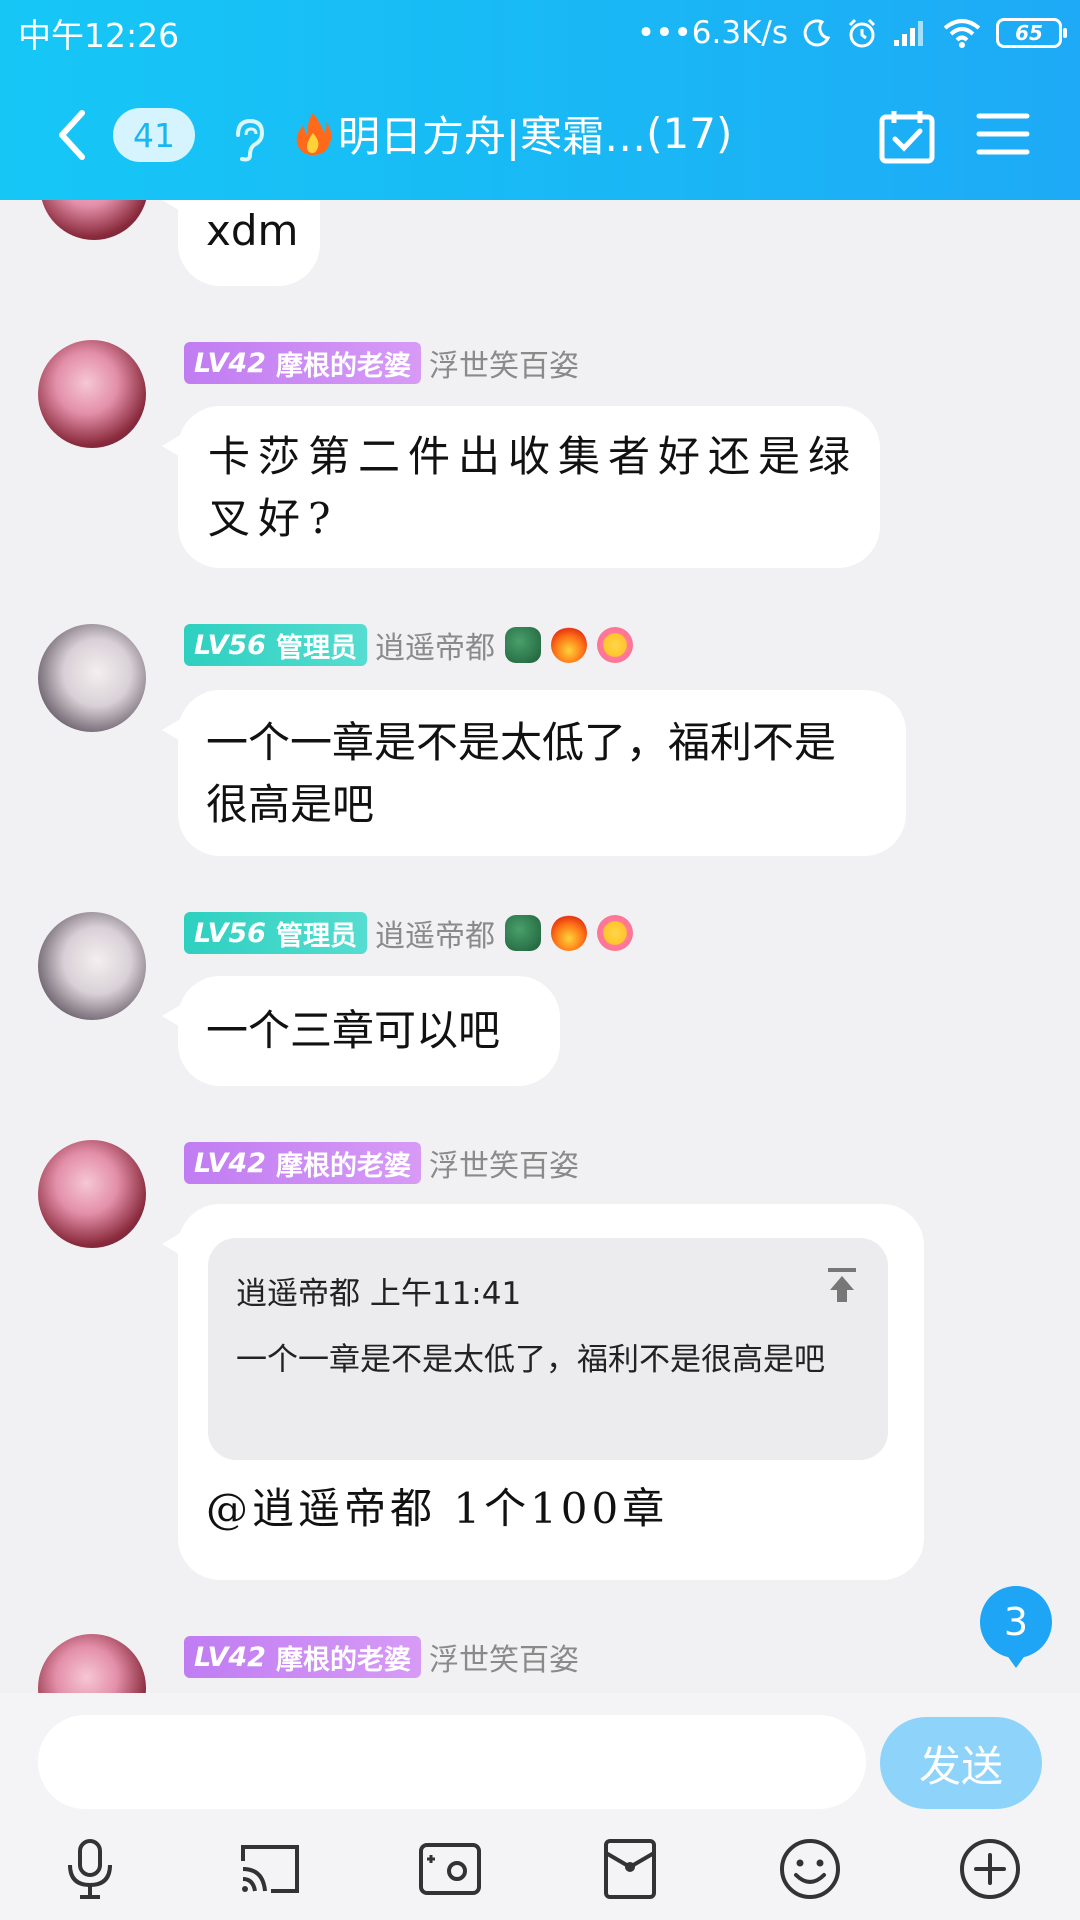  Describe the element at coordinates (437, 1508) in the screenshot. I see `message-text: @逍遥帝都 1个100章` at that location.